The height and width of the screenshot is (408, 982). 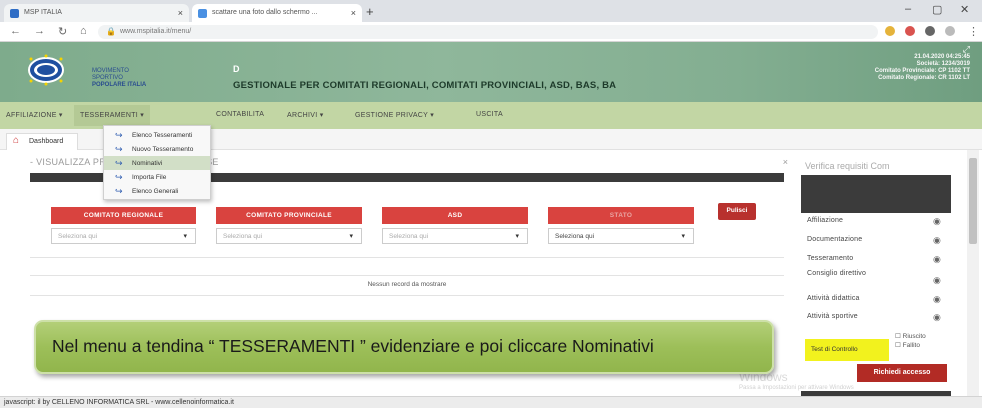 What do you see at coordinates (123, 215) in the screenshot?
I see `filter-header-regional: COMITATO REGIONALE` at bounding box center [123, 215].